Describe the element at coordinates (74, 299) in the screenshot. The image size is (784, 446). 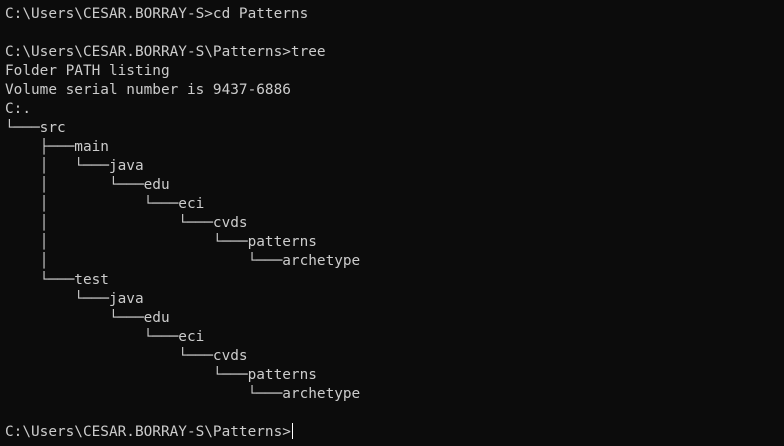
I see `tree-node-test-java: └───java` at that location.